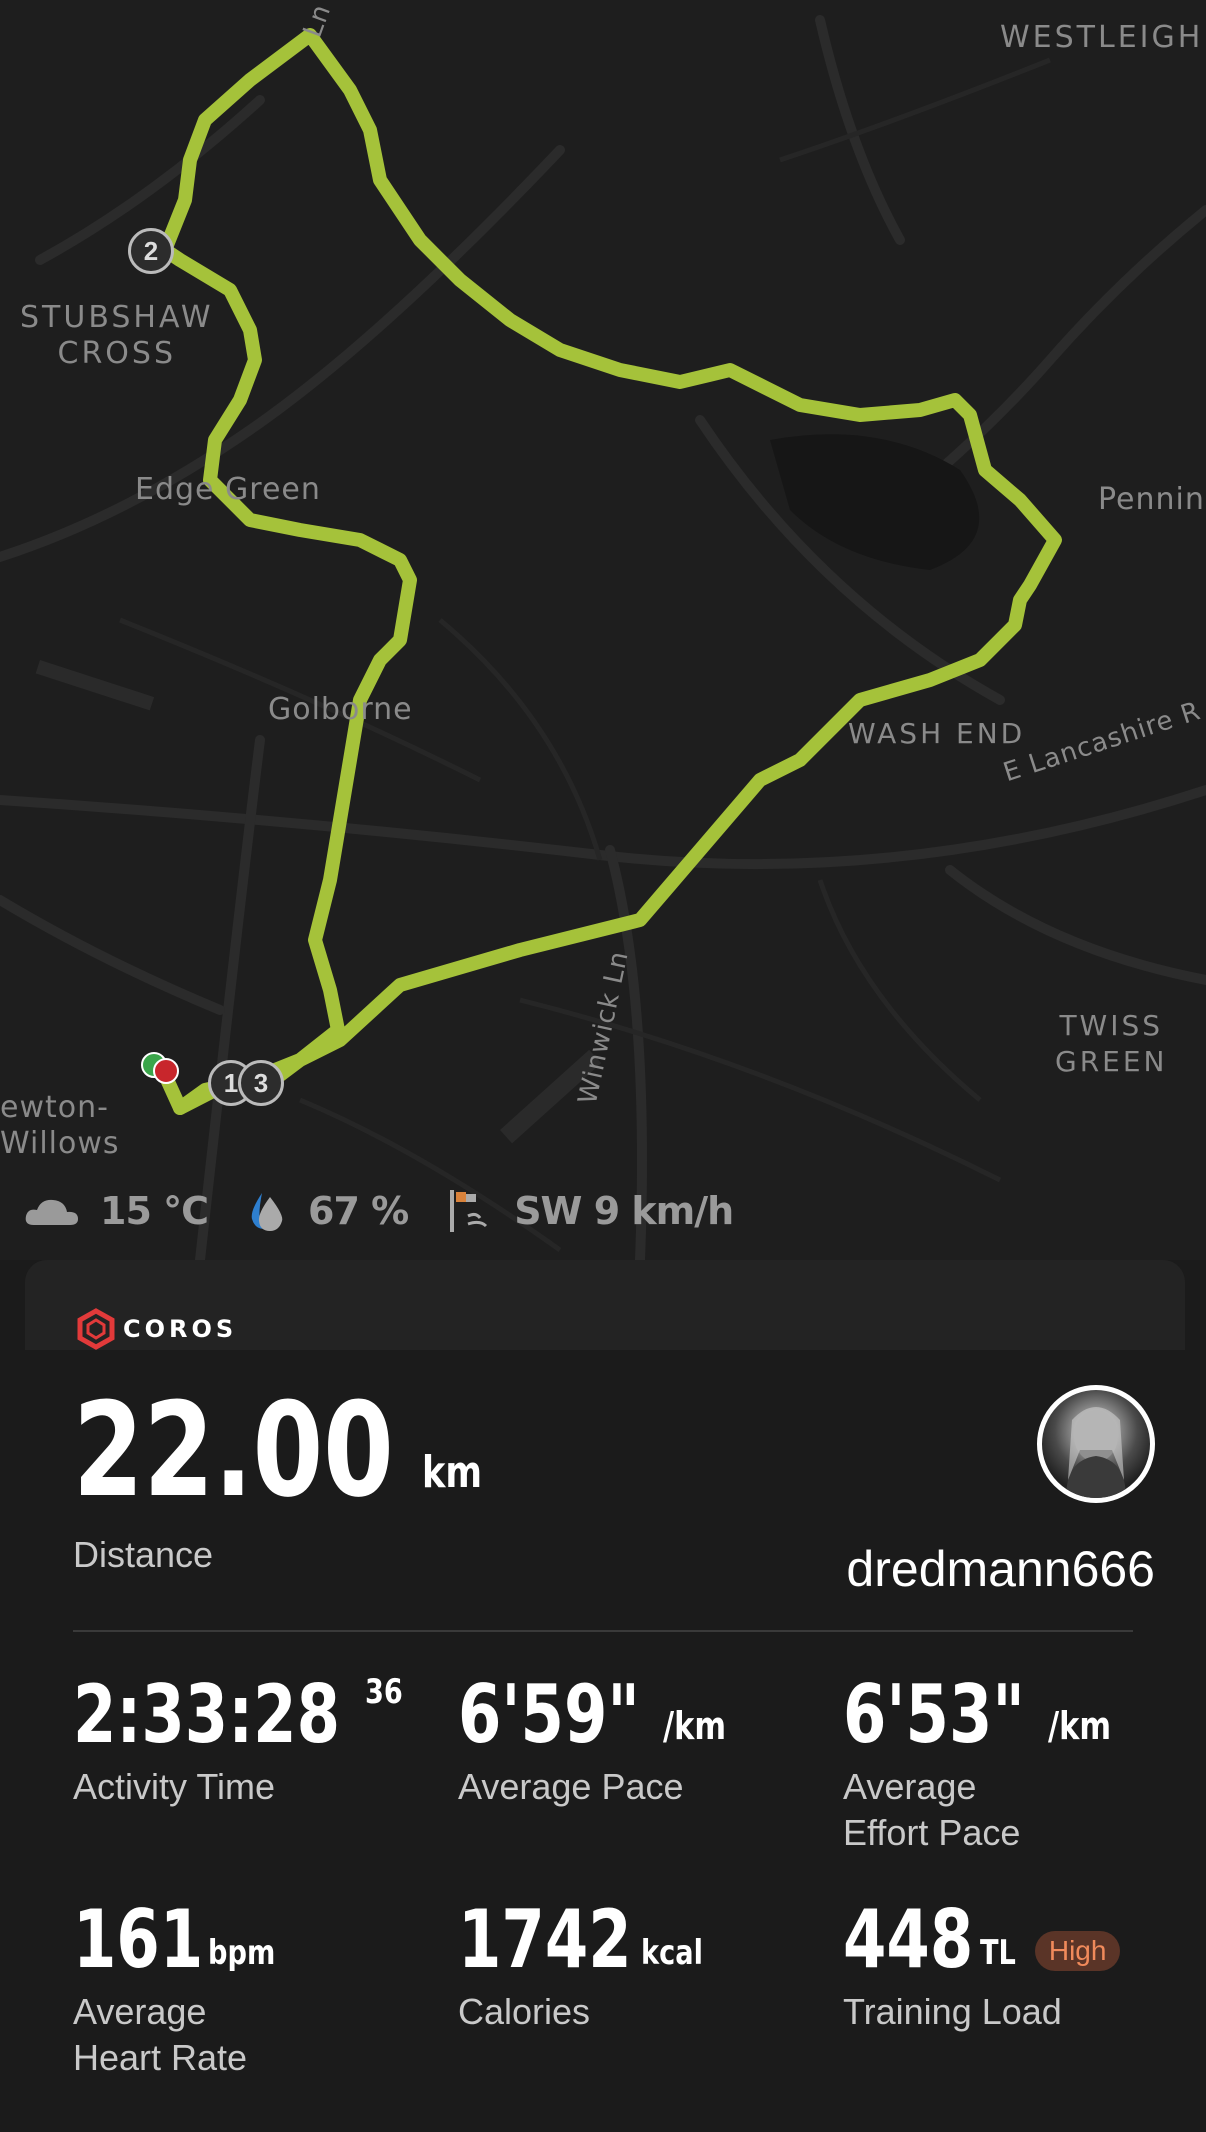 This screenshot has height=2132, width=1206. What do you see at coordinates (932, 1809) in the screenshot?
I see `average-effort-pace-label: Average Effort Pace` at bounding box center [932, 1809].